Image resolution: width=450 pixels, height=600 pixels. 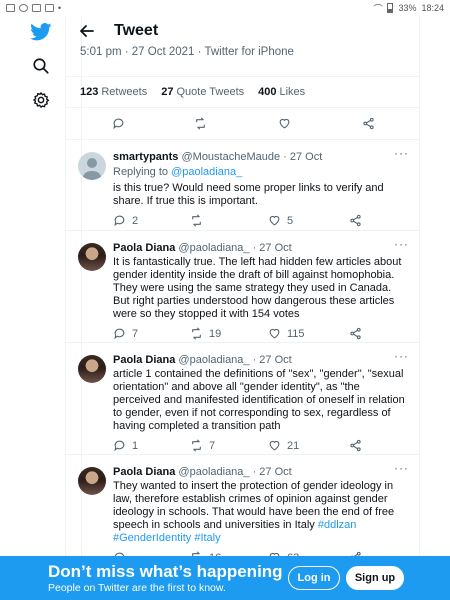 I want to click on search-icon, so click(x=41, y=66).